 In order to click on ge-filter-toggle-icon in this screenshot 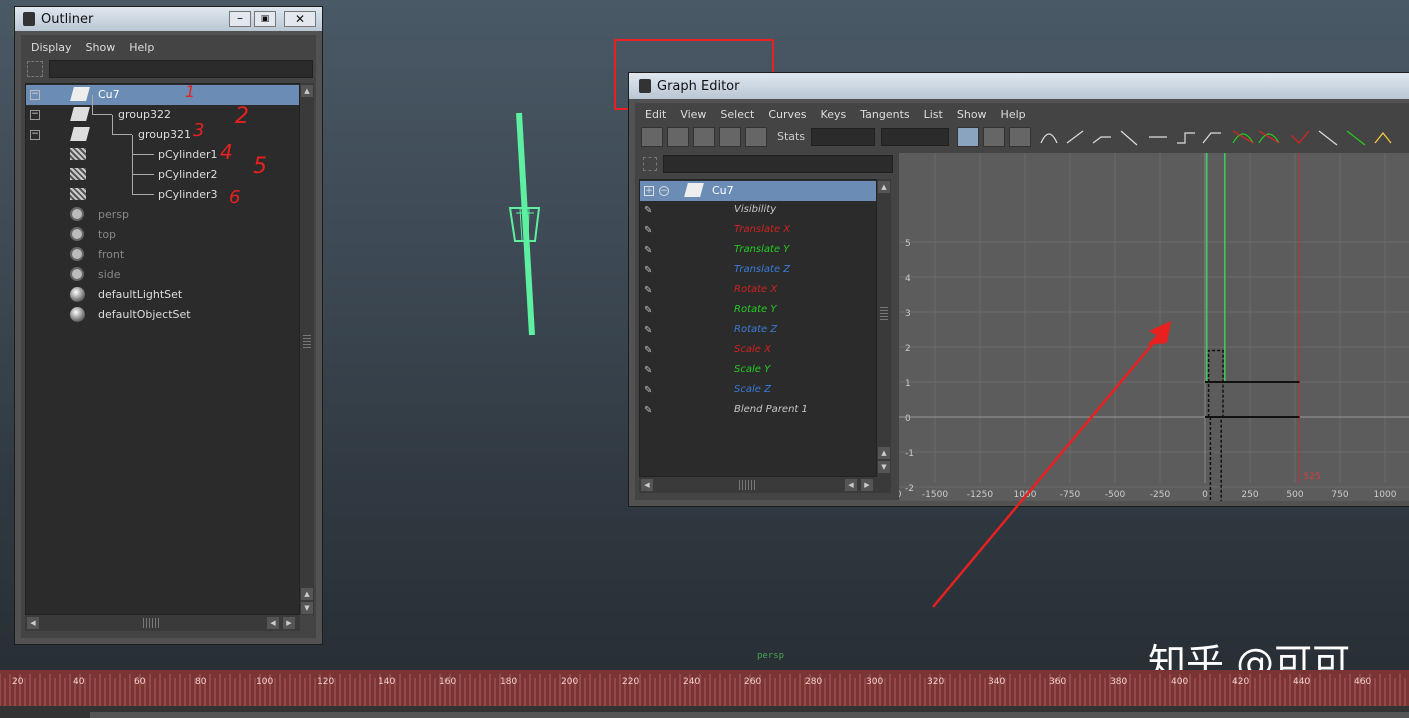, I will do `click(650, 164)`.